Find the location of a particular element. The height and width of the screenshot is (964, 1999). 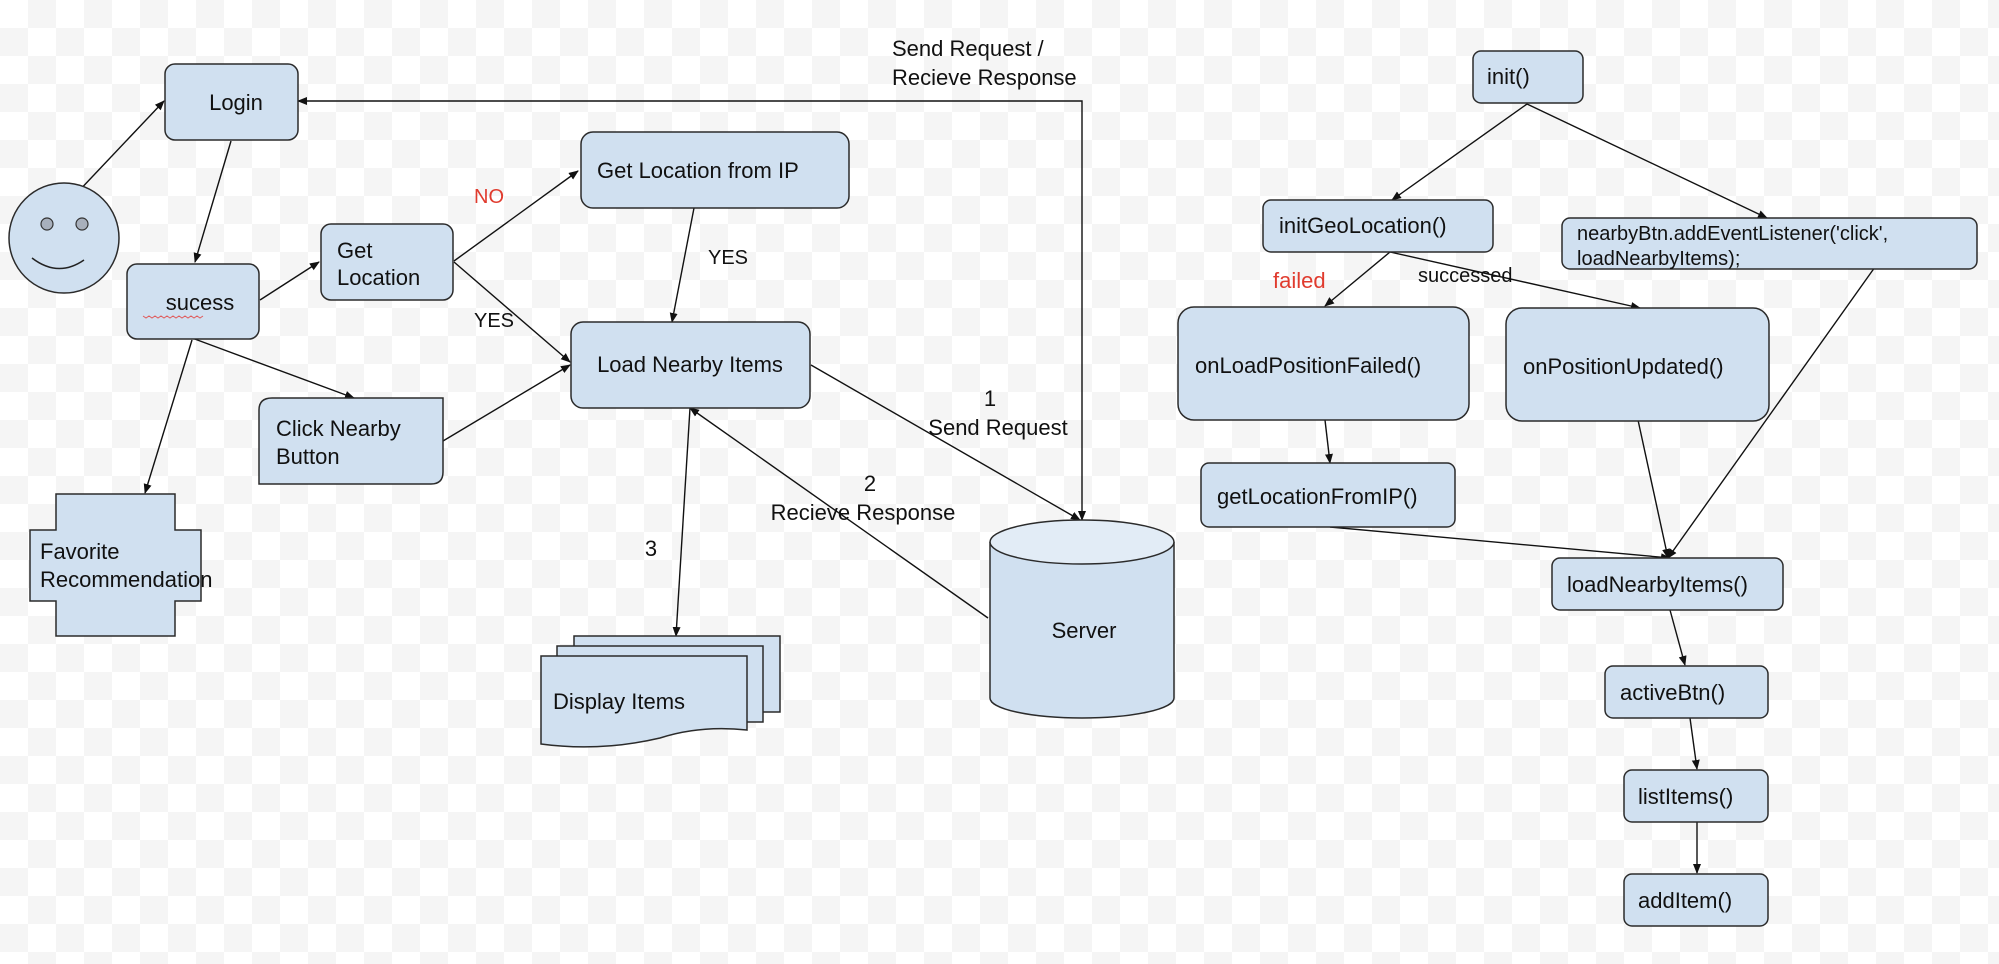

node-success: sucess is located at coordinates (193, 301).